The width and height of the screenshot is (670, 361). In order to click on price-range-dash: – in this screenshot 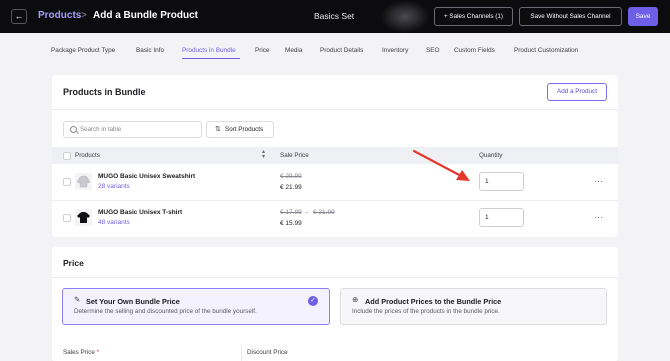, I will do `click(307, 212)`.